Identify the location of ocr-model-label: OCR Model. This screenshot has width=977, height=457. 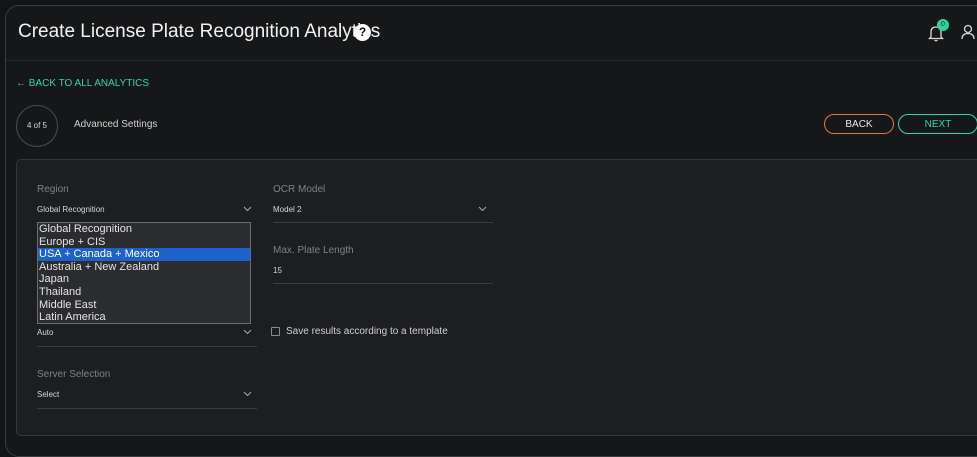
(299, 189).